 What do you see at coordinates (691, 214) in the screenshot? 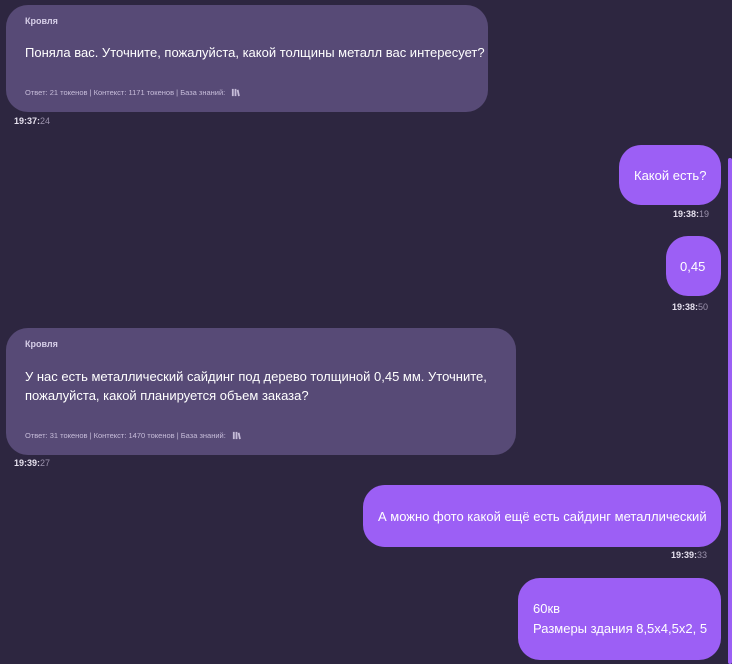
I see `message-time: 19:38:19` at bounding box center [691, 214].